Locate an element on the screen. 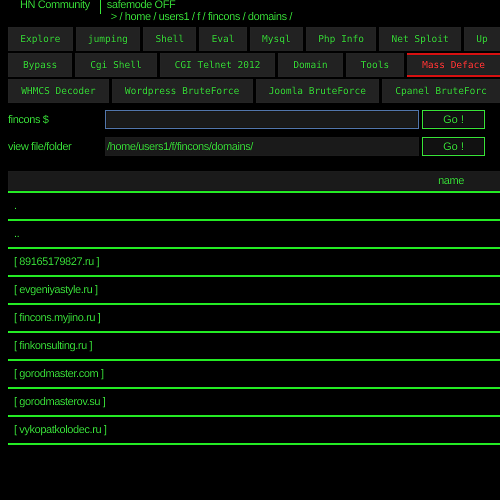 The height and width of the screenshot is (500, 500). menu-tab: Joomla BruteForce is located at coordinates (318, 91).